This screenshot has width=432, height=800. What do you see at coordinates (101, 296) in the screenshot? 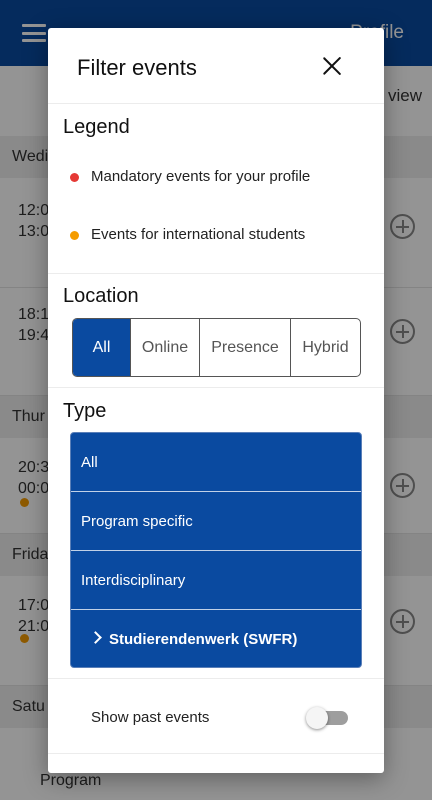
I see `location-title: Location` at bounding box center [101, 296].